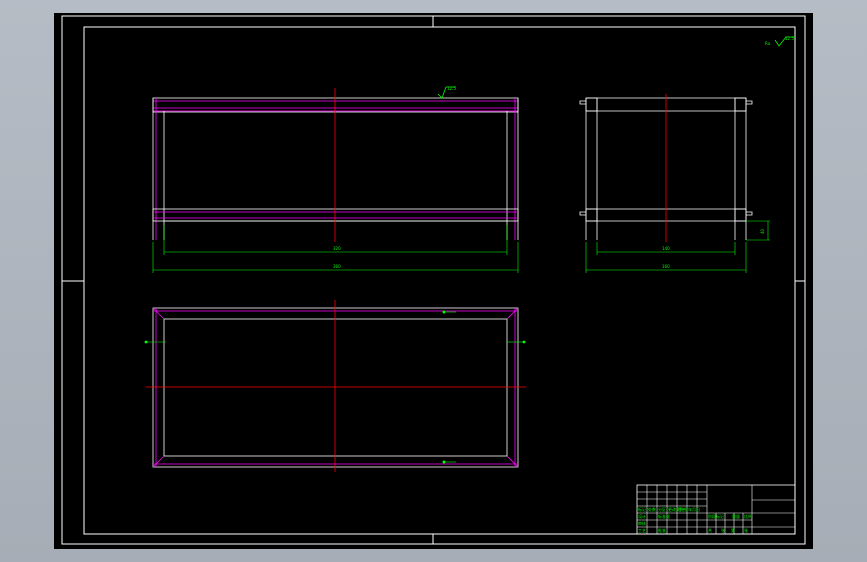 The image size is (867, 562). Describe the element at coordinates (723, 530) in the screenshot. I see `title-label-16: 张` at that location.